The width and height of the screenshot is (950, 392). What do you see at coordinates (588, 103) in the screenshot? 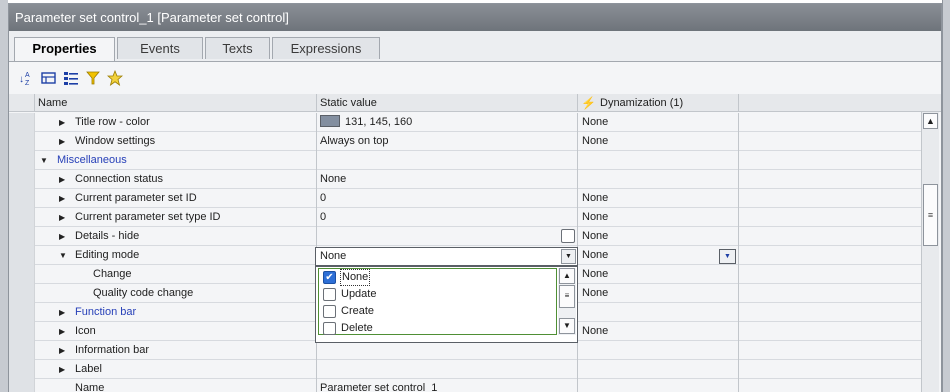
I see `lightning-icon: ⚡` at bounding box center [588, 103].